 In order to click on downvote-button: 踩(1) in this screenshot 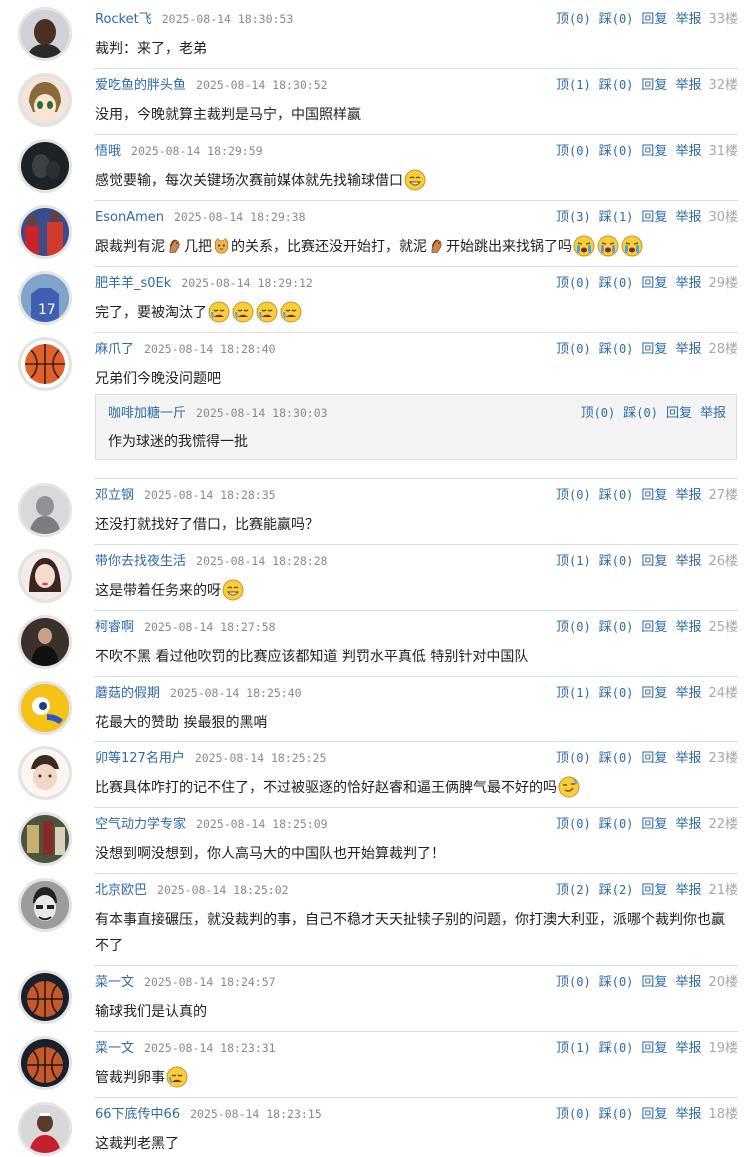, I will do `click(616, 217)`.